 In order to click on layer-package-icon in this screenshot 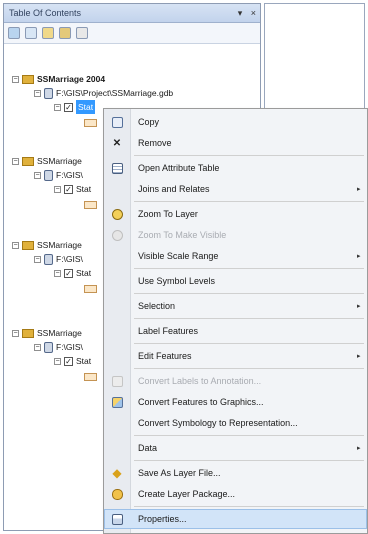, I will do `click(117, 494)`.